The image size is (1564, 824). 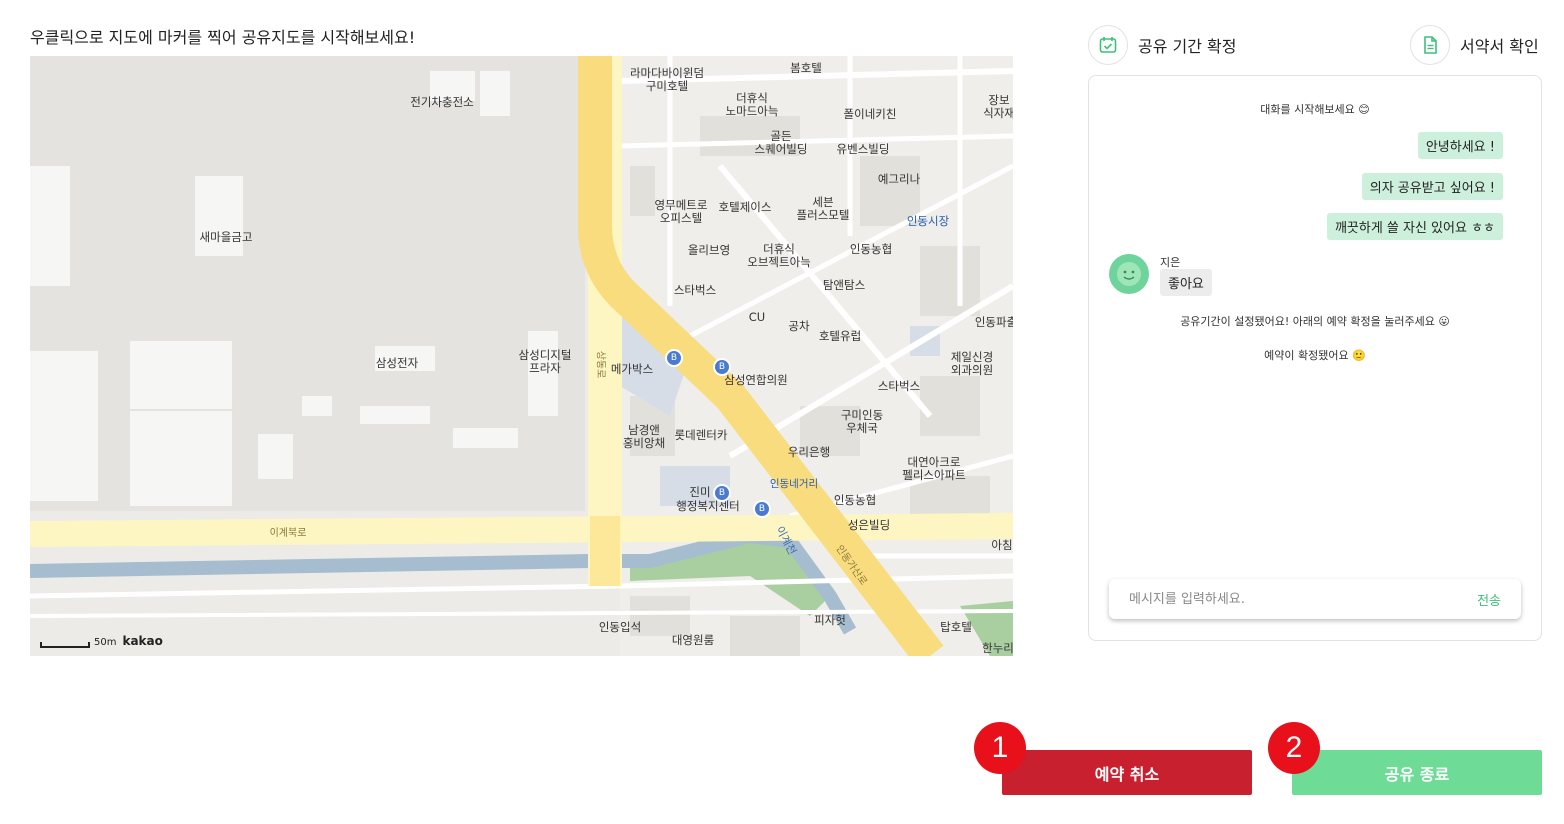 I want to click on map-label-bomhotel: 봄호텔, so click(x=806, y=68).